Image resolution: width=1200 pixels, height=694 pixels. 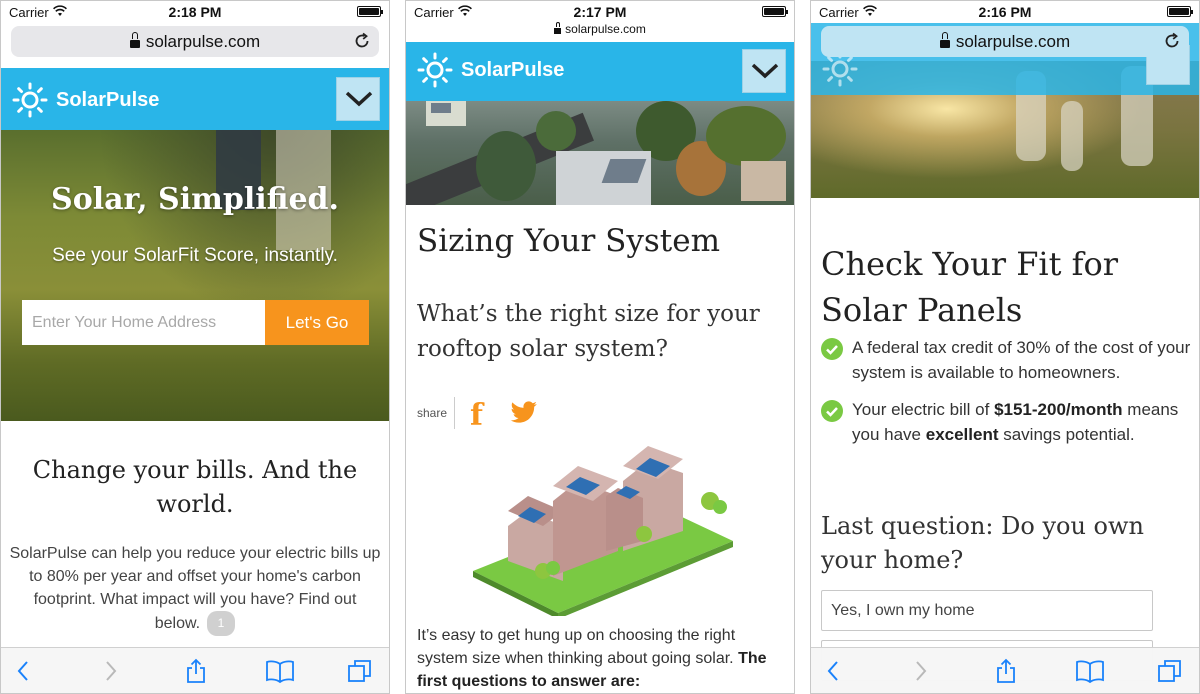 What do you see at coordinates (317, 322) in the screenshot?
I see `lets-go-button: Let's Go` at bounding box center [317, 322].